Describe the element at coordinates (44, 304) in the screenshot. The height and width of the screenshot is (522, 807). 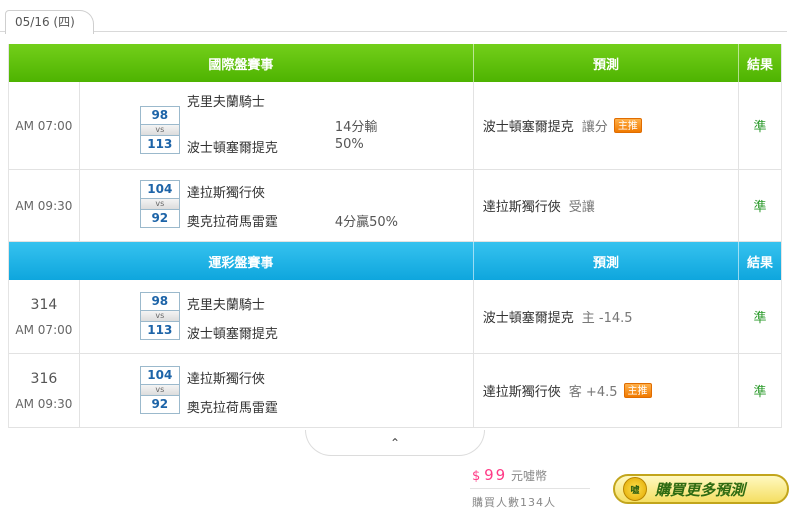
I see `game-number: 314` at that location.